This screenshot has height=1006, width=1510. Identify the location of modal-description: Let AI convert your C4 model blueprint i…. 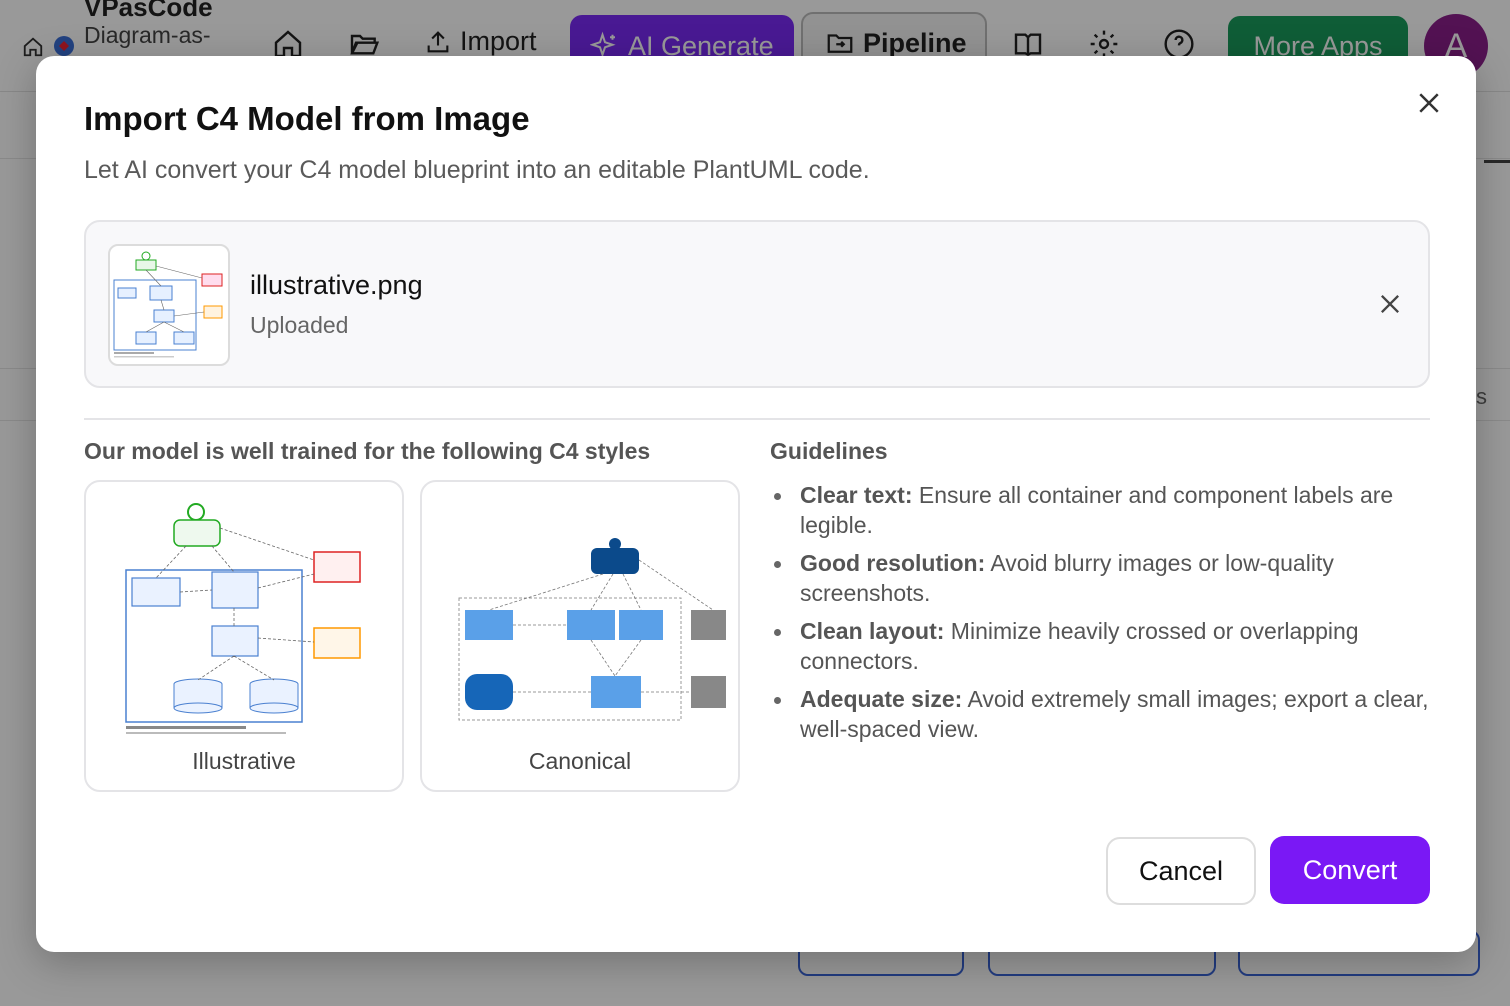
(477, 170).